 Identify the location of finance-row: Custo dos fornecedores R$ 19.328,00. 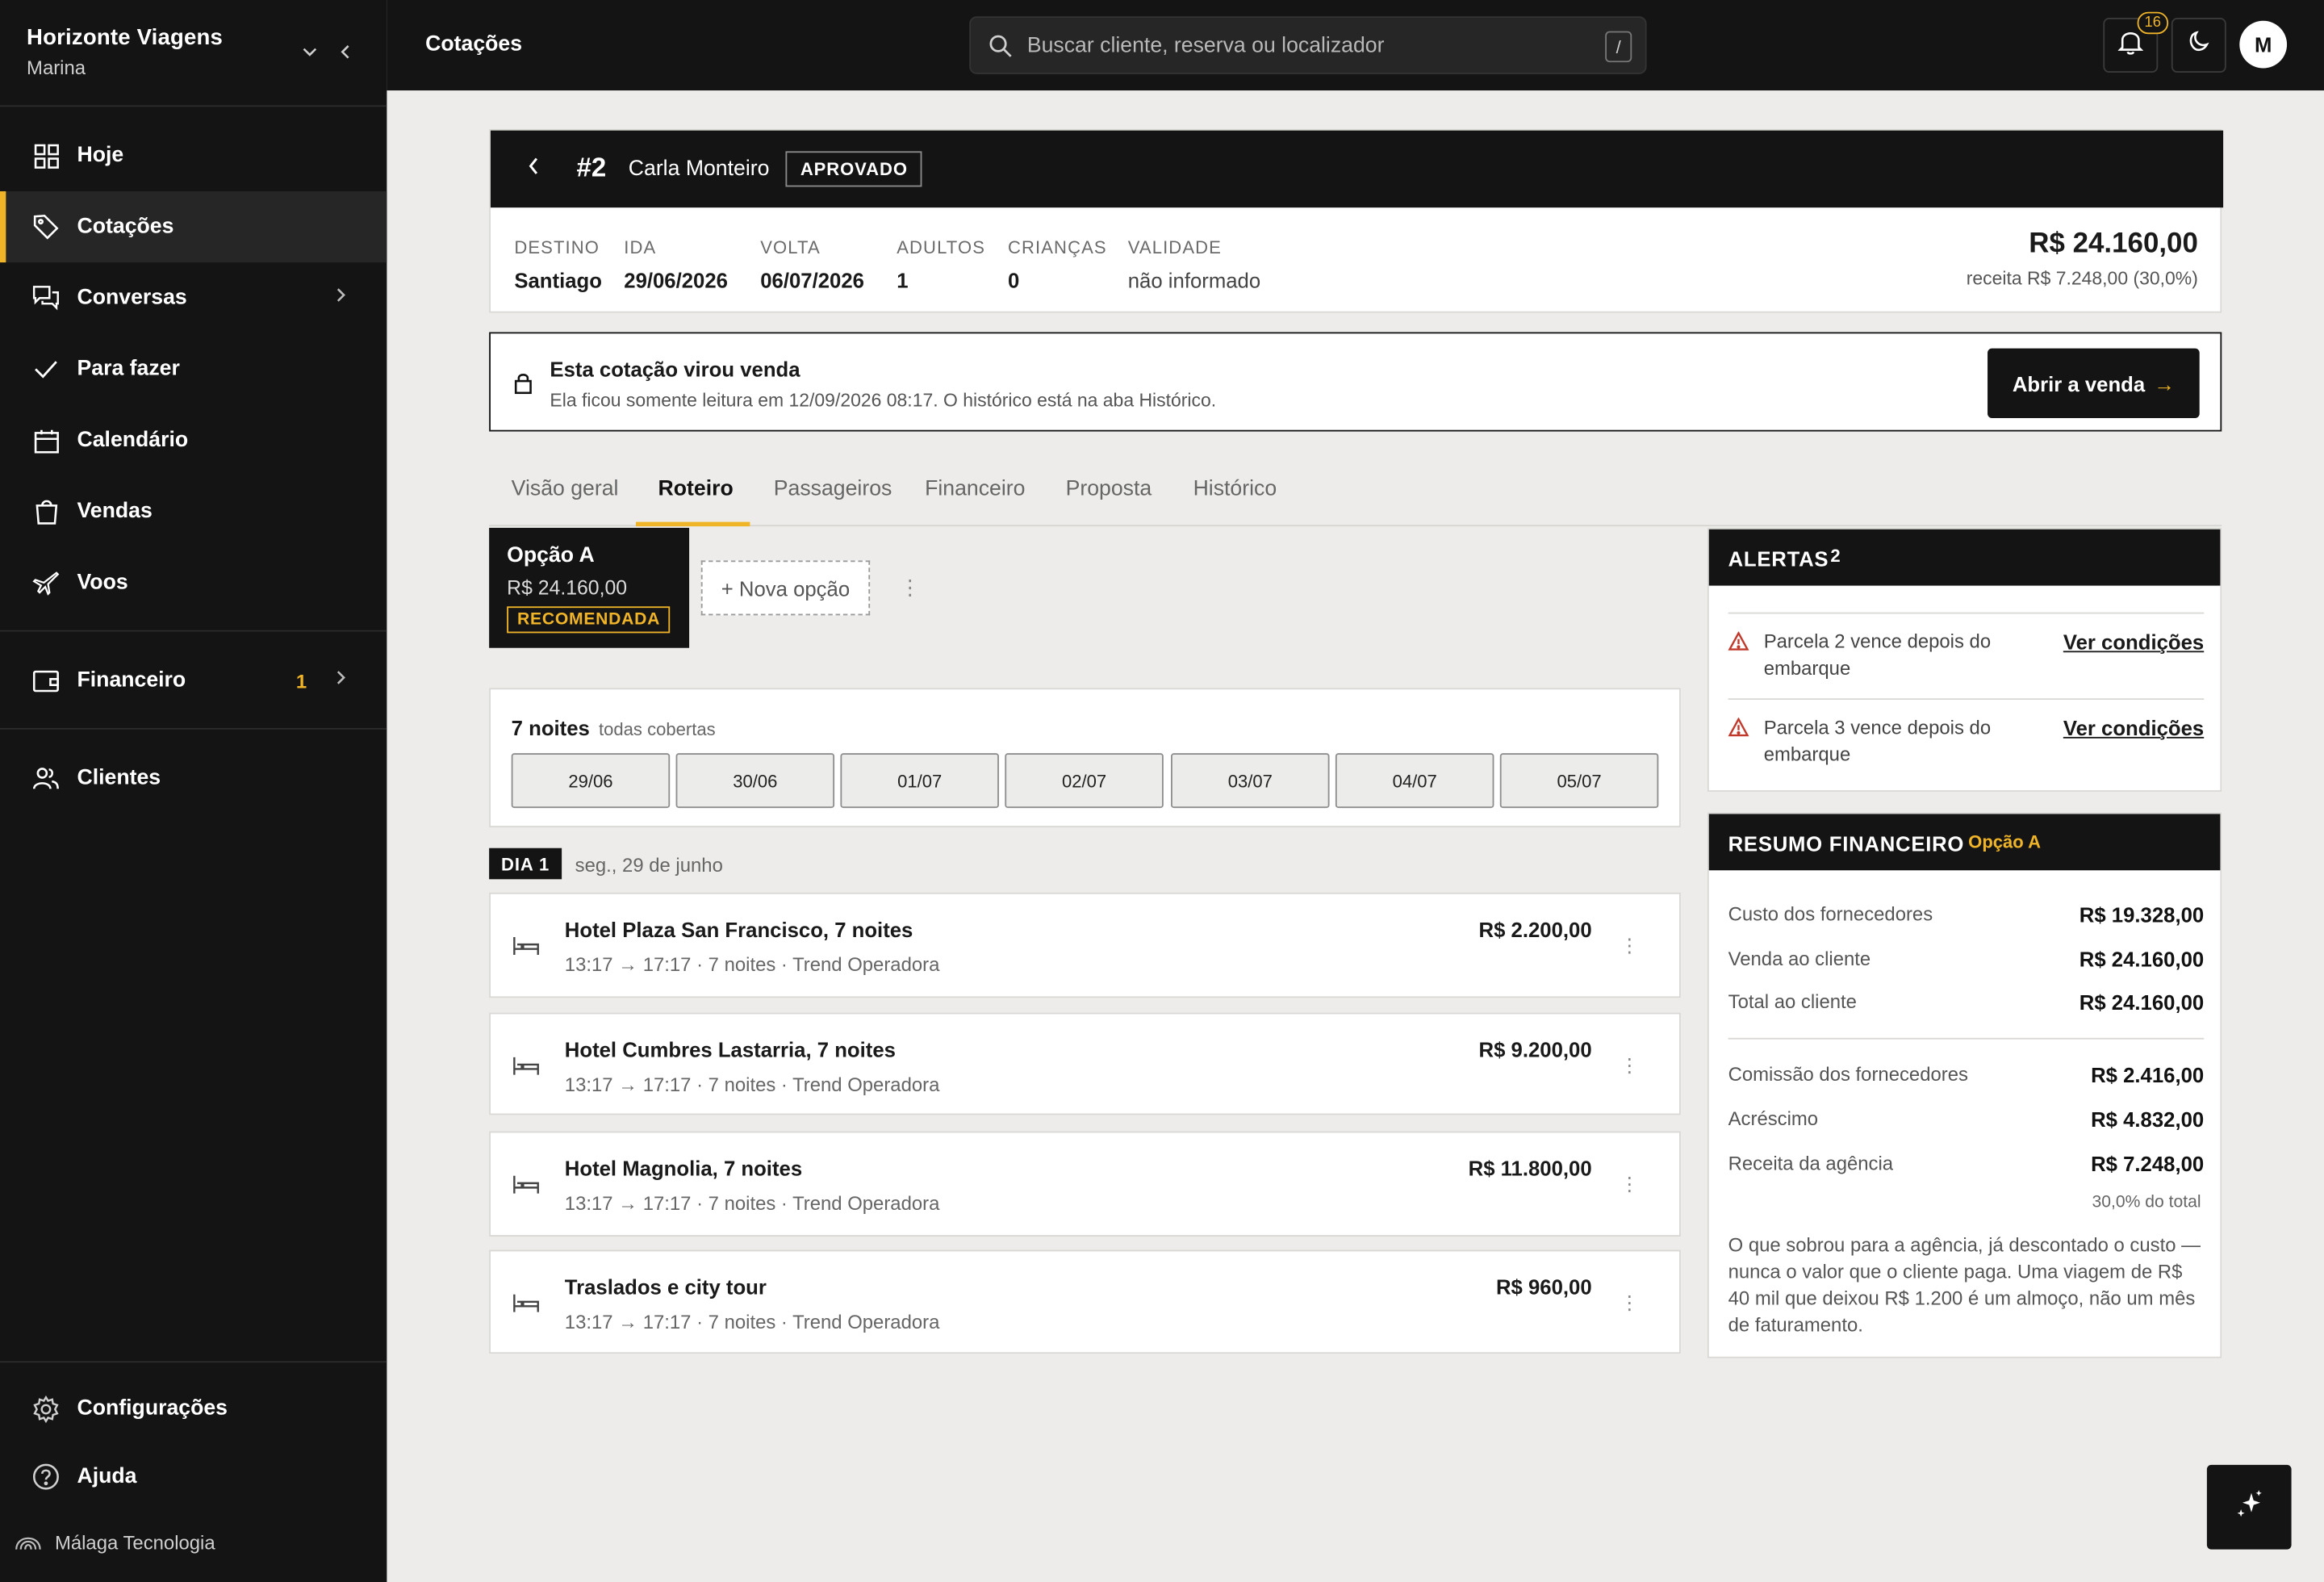
(1966, 915).